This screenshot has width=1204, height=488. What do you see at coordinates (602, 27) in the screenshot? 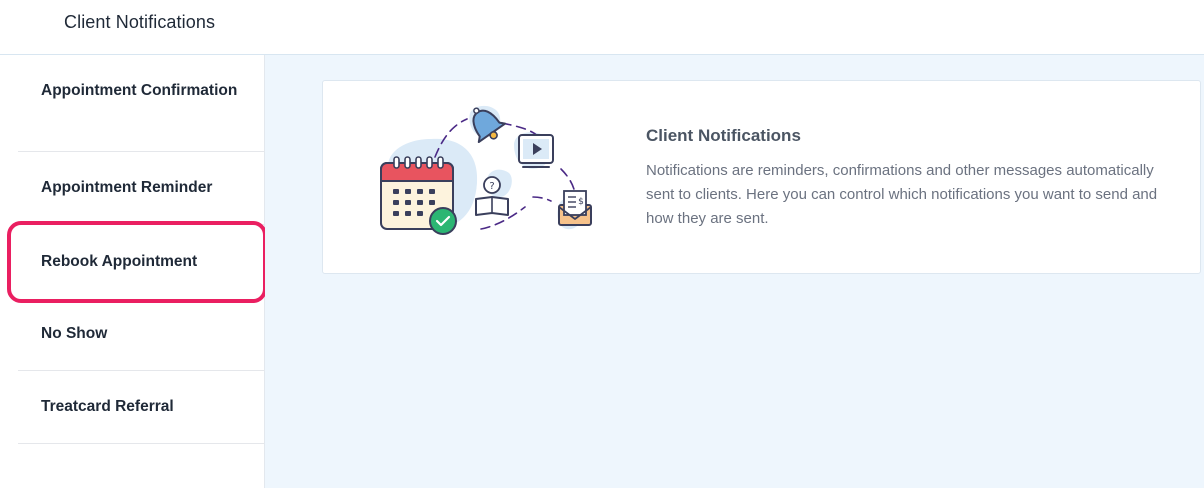
I see `top-header: Client Notifications` at bounding box center [602, 27].